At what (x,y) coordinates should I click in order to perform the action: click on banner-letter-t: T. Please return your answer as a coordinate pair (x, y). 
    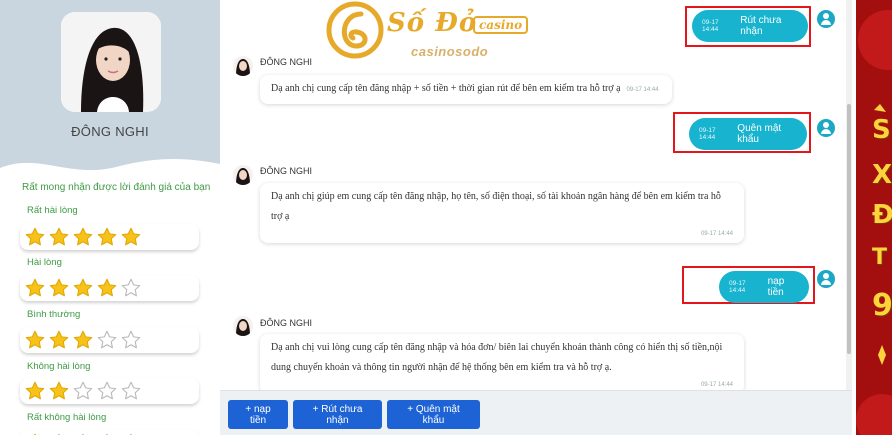
    Looking at the image, I should click on (880, 257).